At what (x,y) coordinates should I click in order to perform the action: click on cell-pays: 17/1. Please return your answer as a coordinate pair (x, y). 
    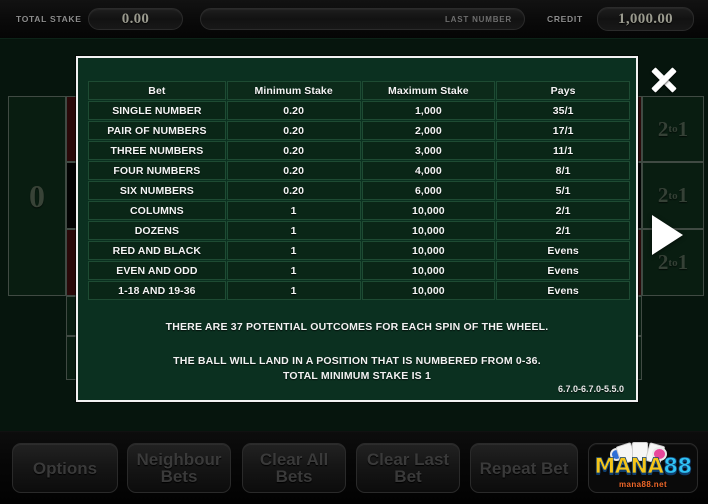
    Looking at the image, I should click on (563, 130).